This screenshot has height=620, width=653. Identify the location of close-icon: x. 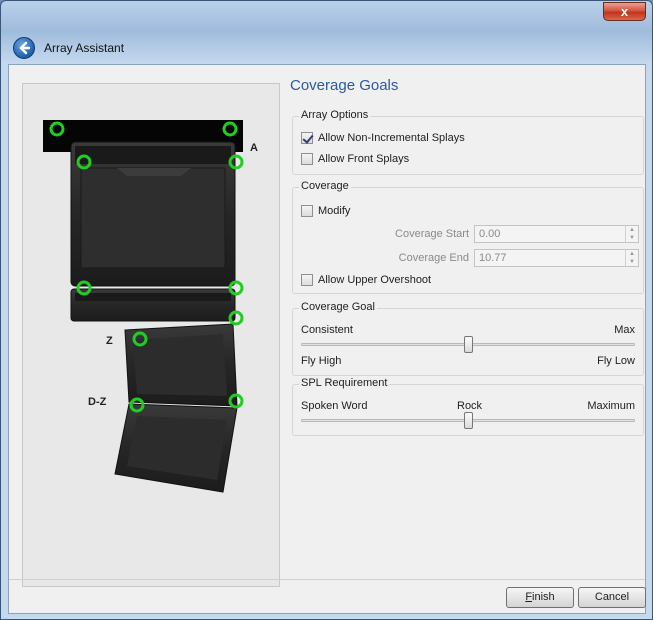
(624, 11).